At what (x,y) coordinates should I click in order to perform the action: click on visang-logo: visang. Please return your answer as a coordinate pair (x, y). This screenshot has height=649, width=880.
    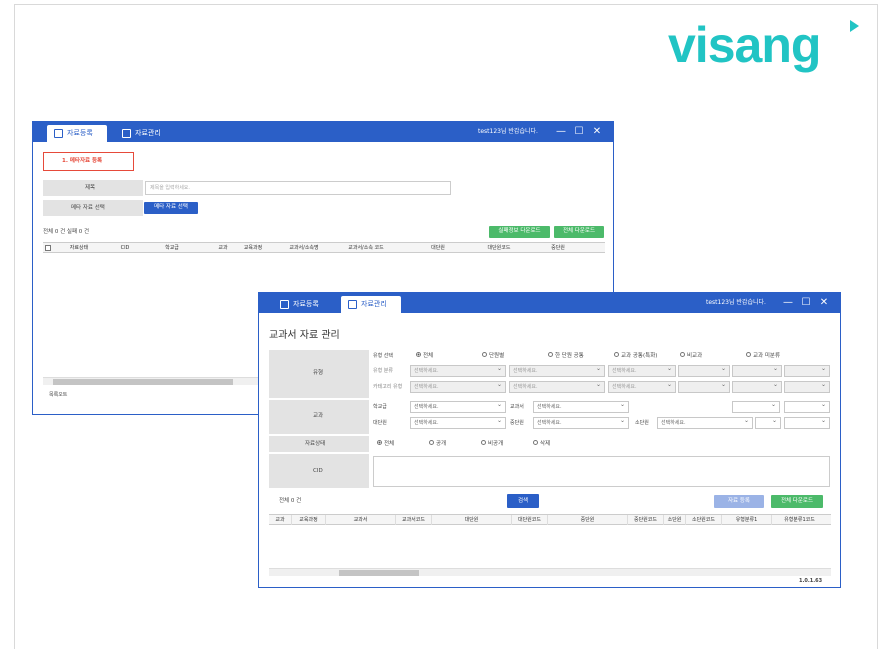
    Looking at the image, I should click on (766, 53).